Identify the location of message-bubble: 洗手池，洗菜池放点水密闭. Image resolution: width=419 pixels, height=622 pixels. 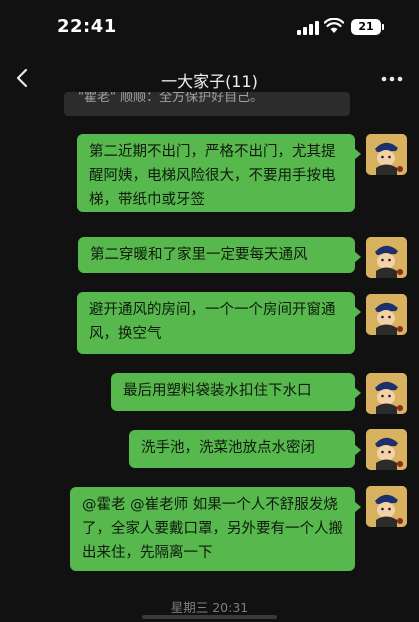
(245, 449).